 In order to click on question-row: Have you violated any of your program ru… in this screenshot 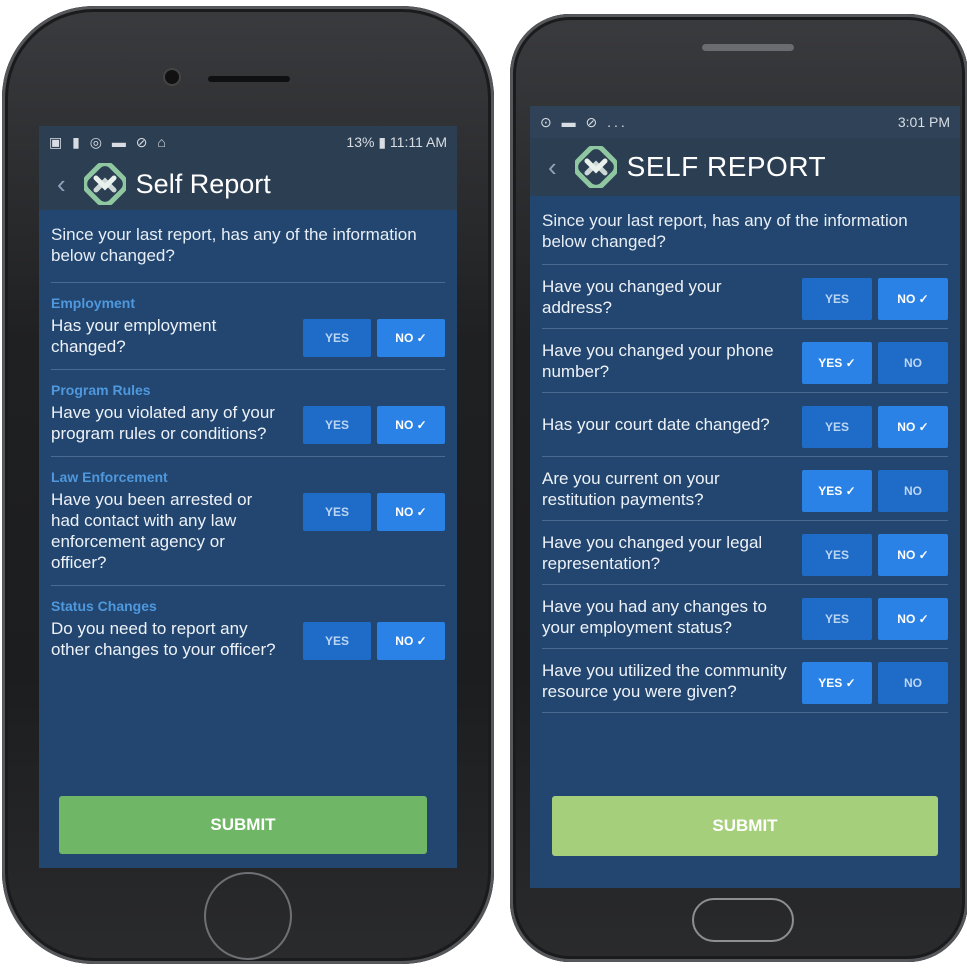, I will do `click(248, 429)`.